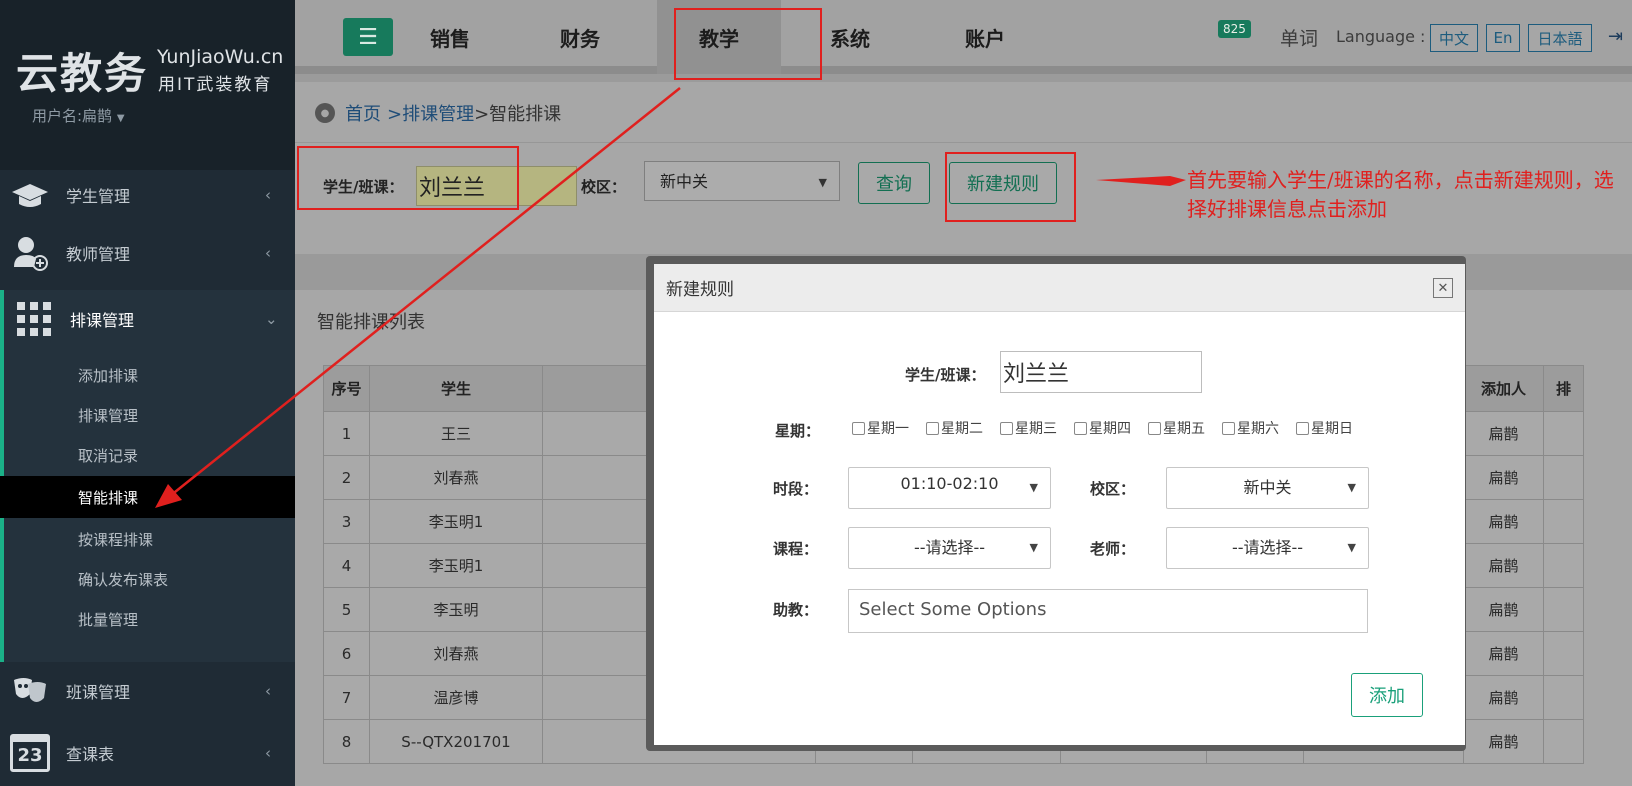 The width and height of the screenshot is (1632, 786). What do you see at coordinates (1028, 428) in the screenshot?
I see `weekday-wednesday-checkbox: 星期三` at bounding box center [1028, 428].